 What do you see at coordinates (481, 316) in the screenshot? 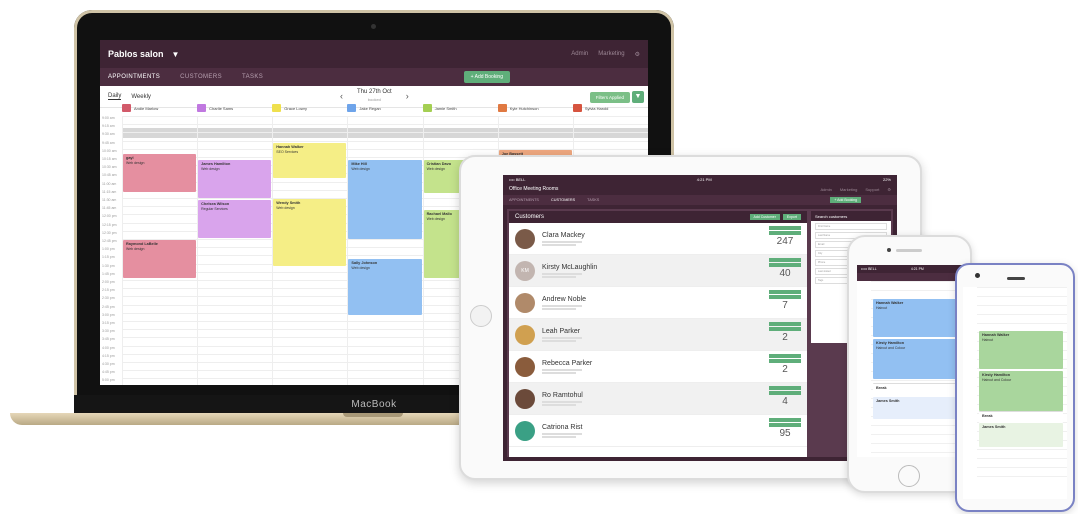
I see `tablet-home-button` at bounding box center [481, 316].